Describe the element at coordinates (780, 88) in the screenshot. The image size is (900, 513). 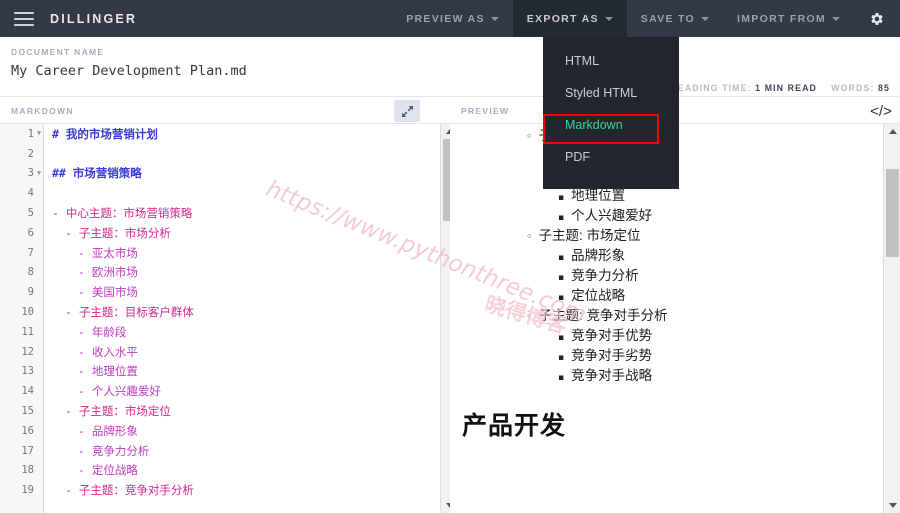
I see `document-stats-line-1: READING TIME: 1 MIN READ WORDS: 85` at that location.